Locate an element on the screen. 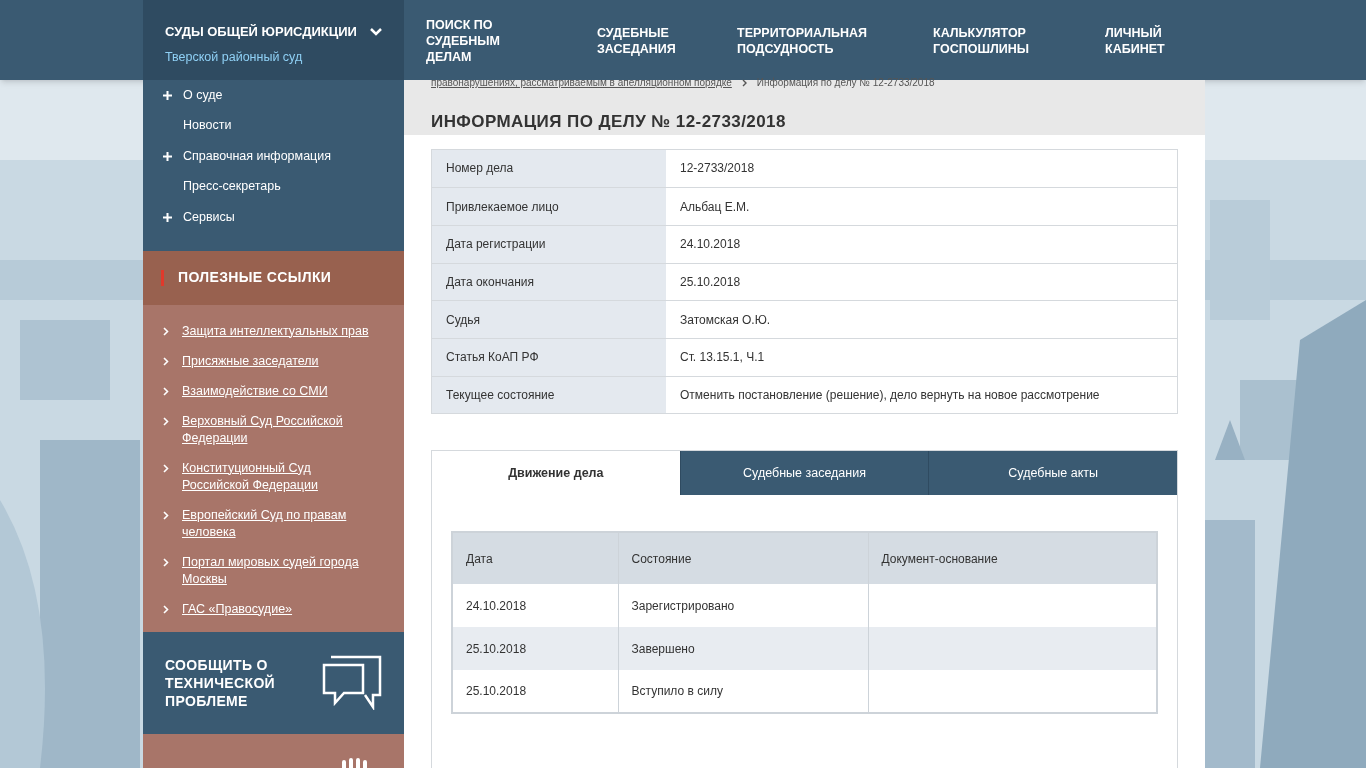  case-field-value: 25.10.2018 is located at coordinates (710, 282).